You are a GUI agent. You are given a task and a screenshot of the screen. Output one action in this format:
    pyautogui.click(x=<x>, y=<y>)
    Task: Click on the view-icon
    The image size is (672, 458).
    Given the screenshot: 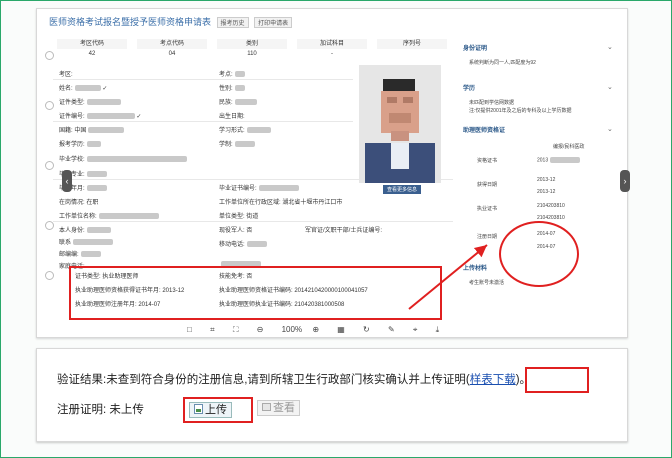 What is the action you would take?
    pyautogui.click(x=266, y=407)
    